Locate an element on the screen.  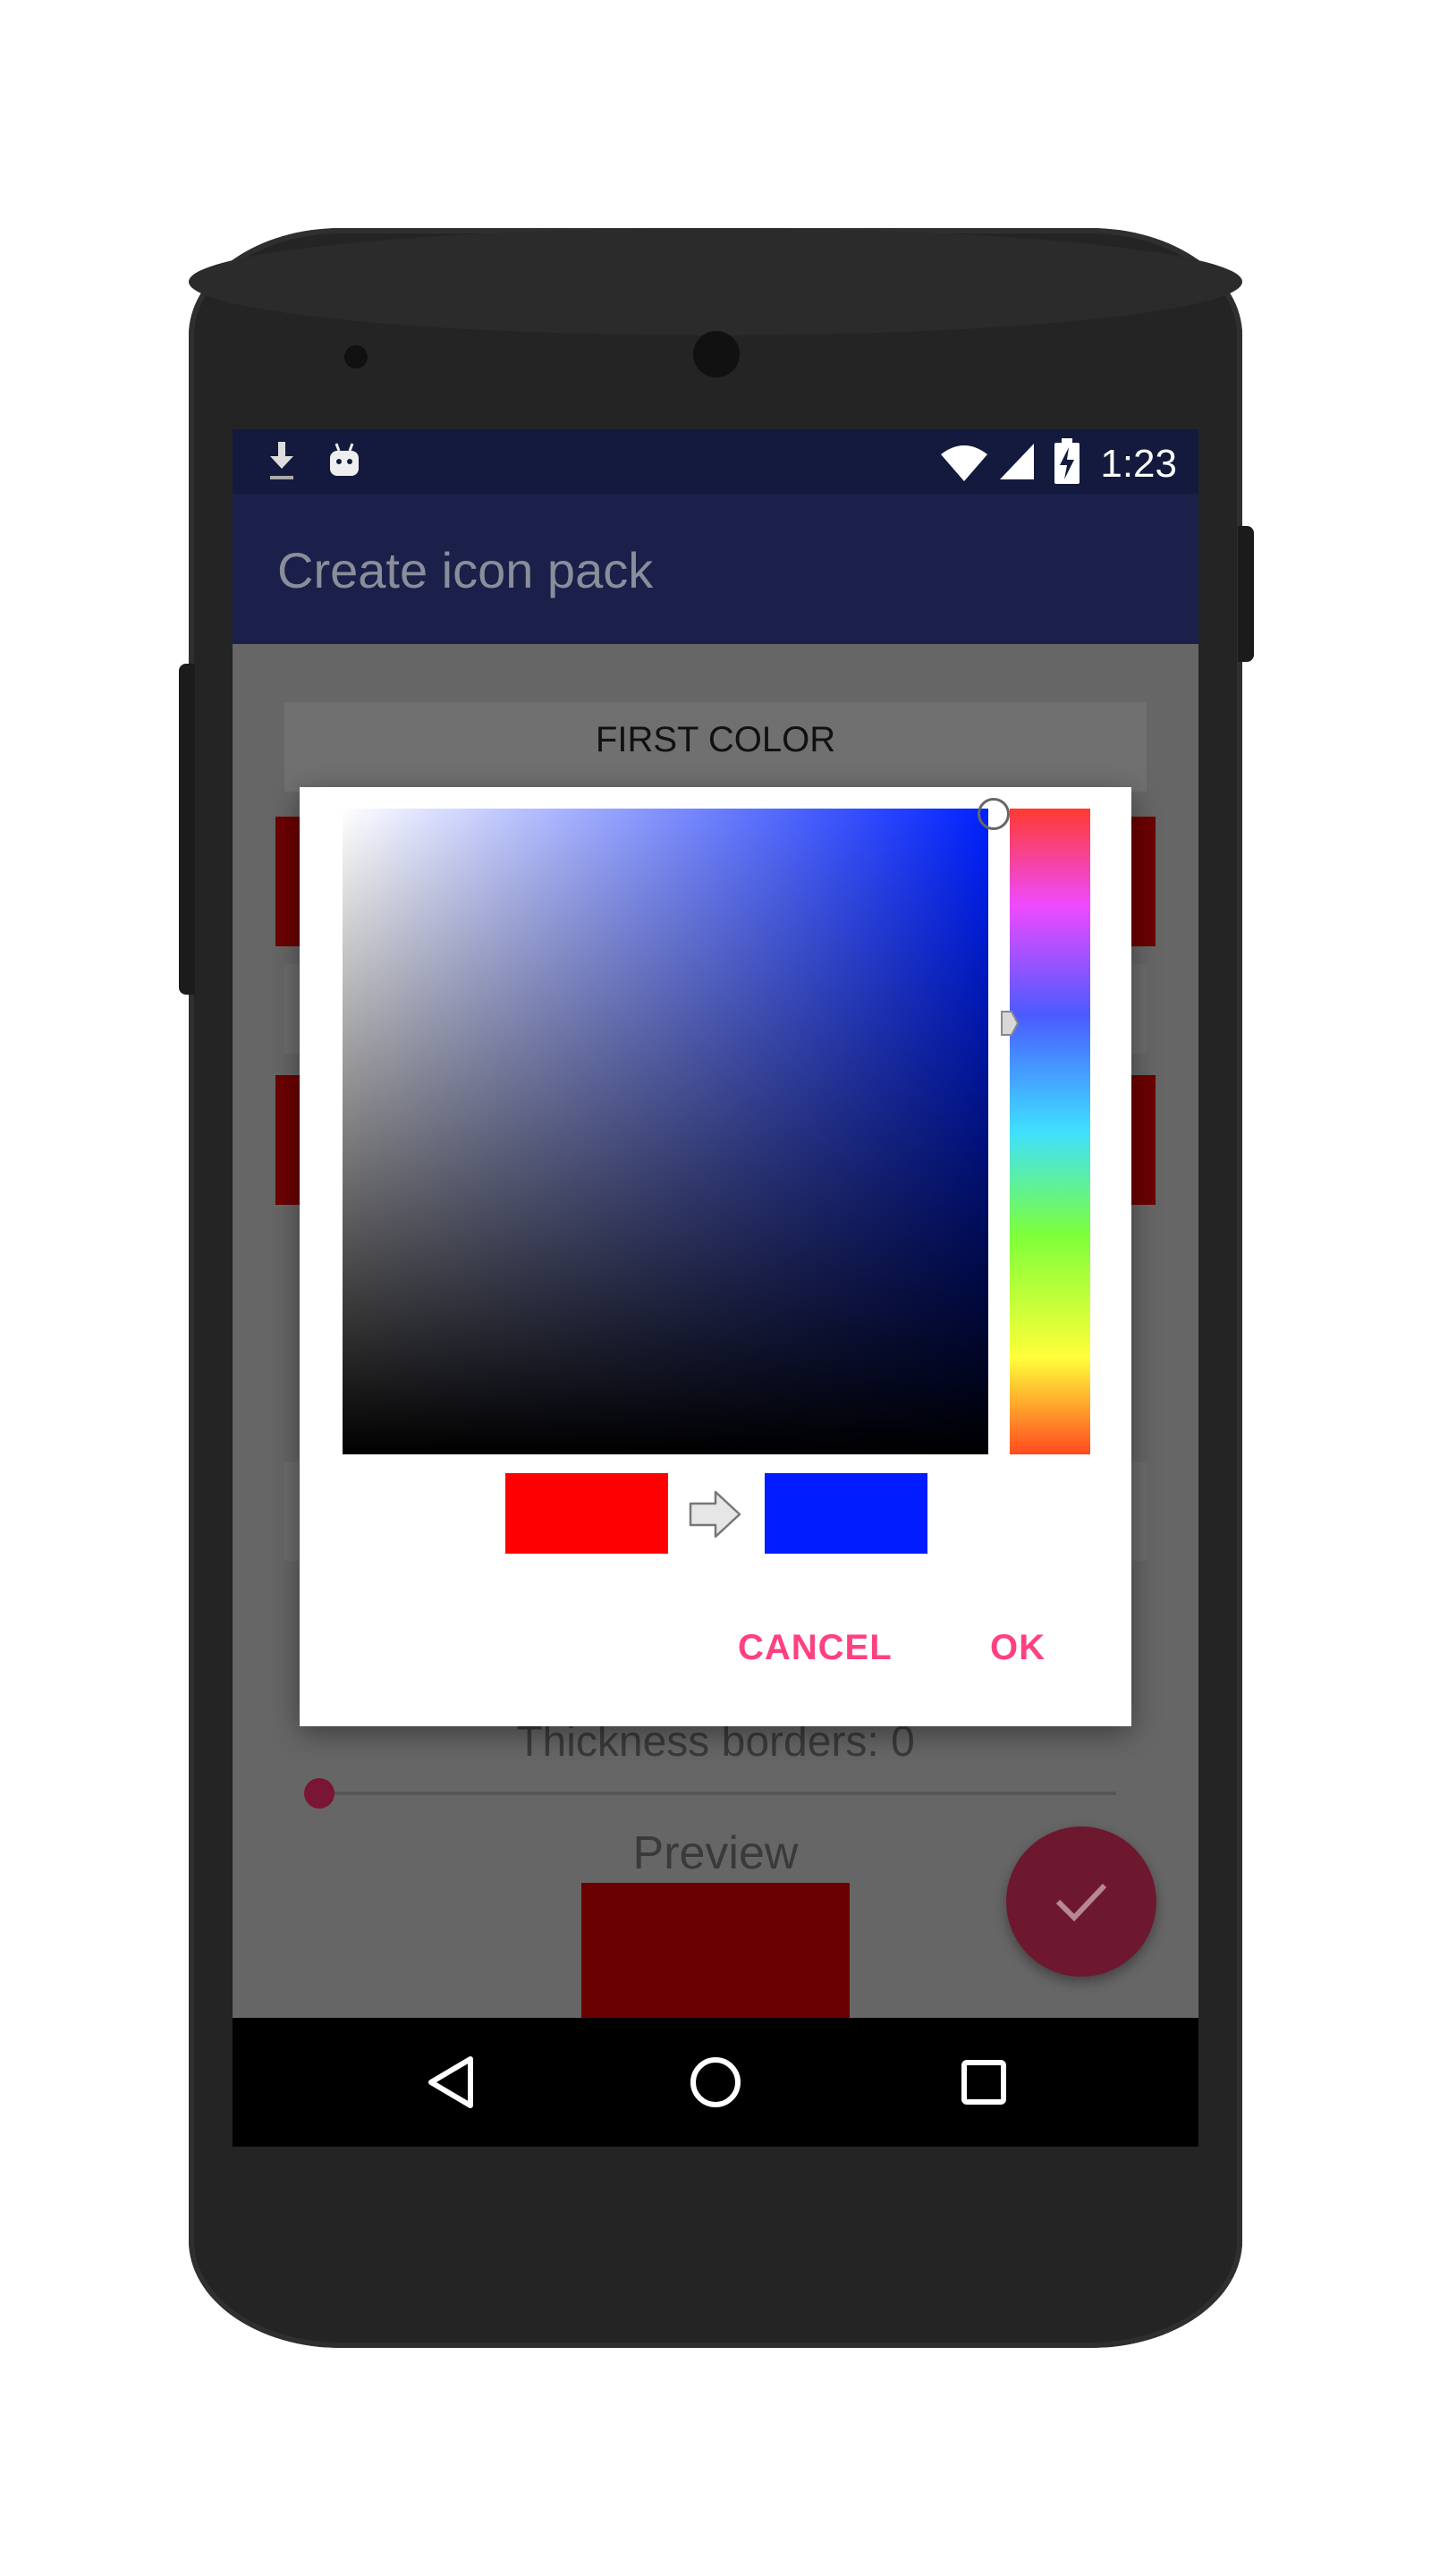
volume-button is located at coordinates (187, 829).